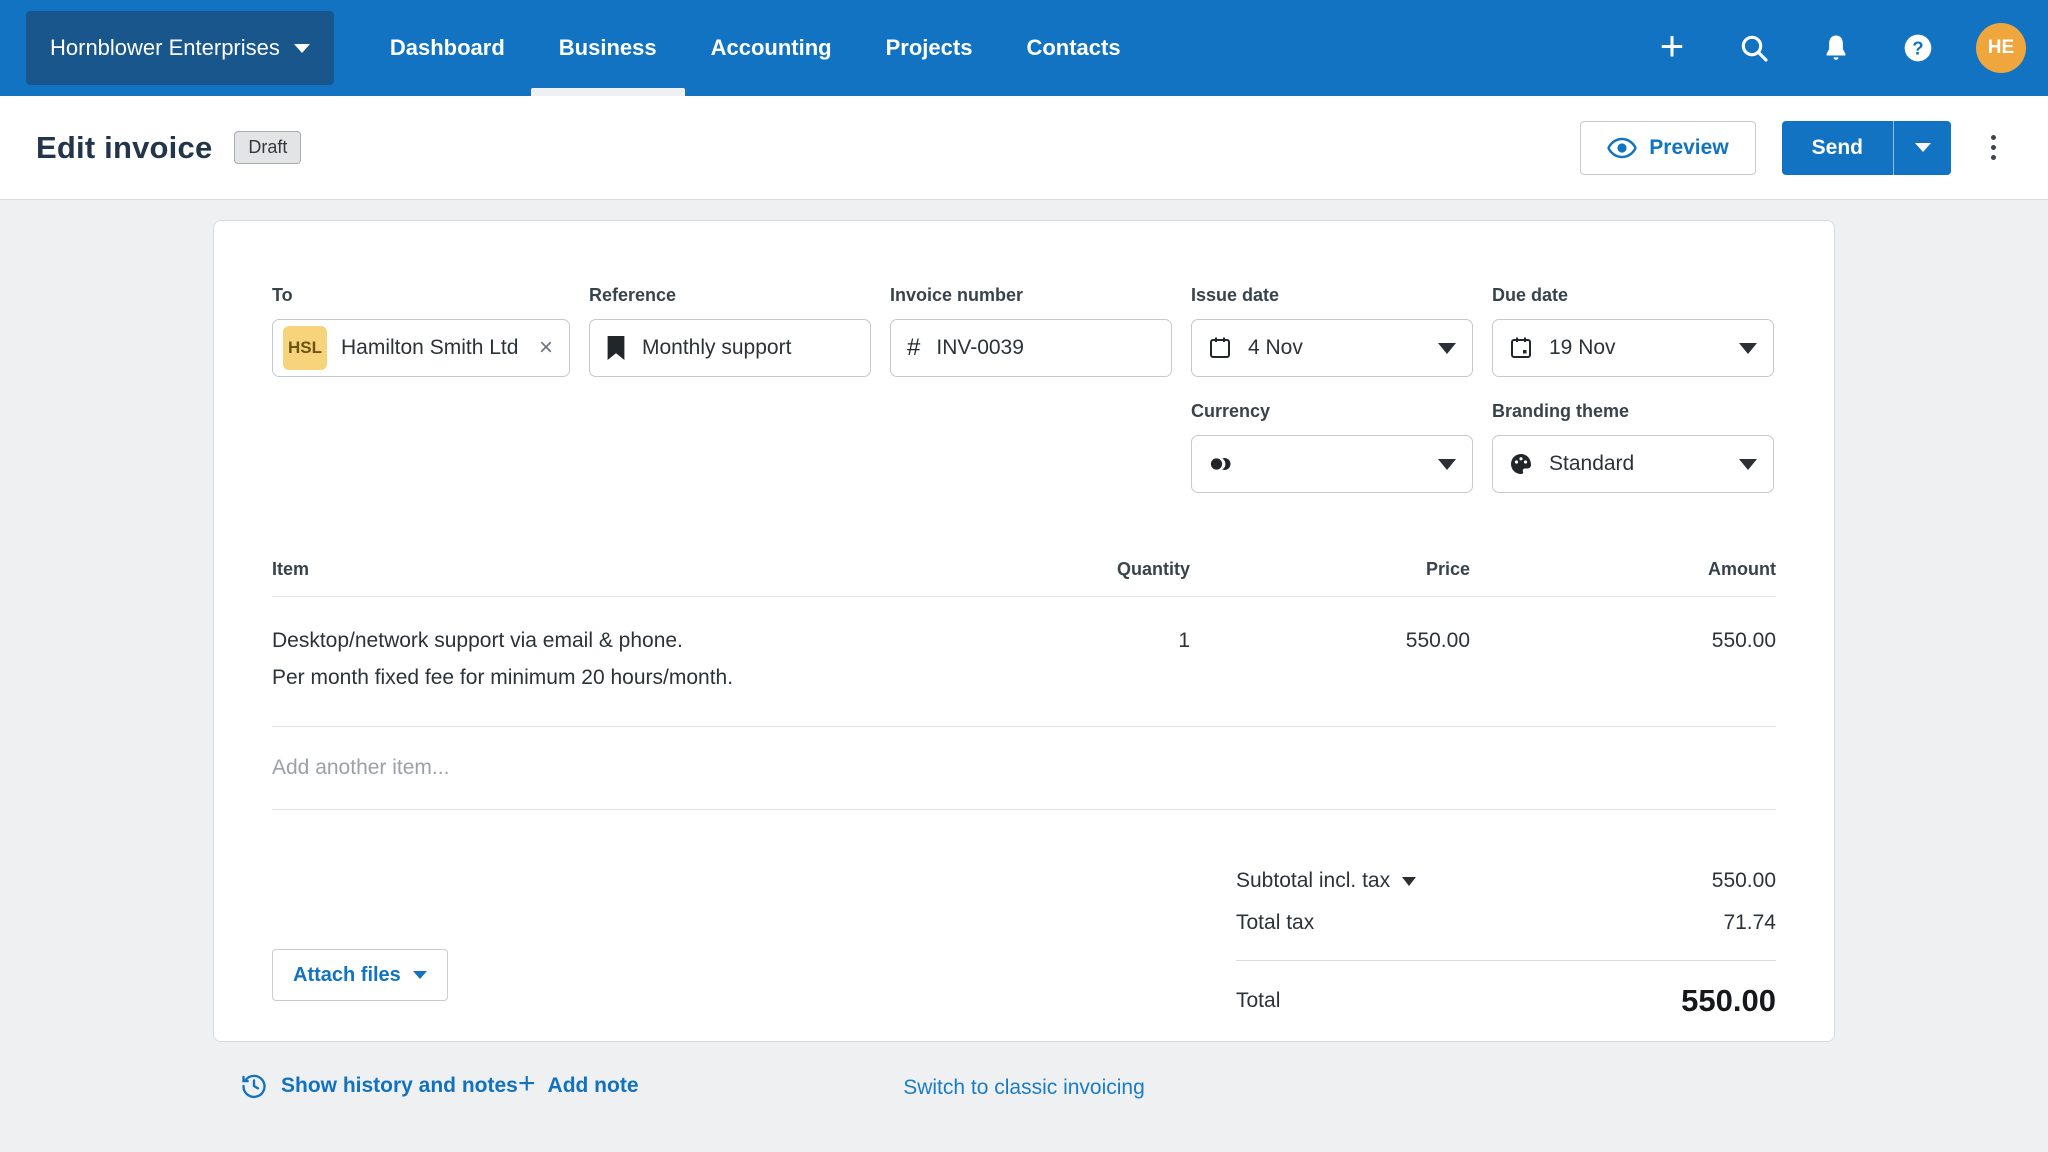 Image resolution: width=2048 pixels, height=1152 pixels. I want to click on palette-icon, so click(1521, 464).